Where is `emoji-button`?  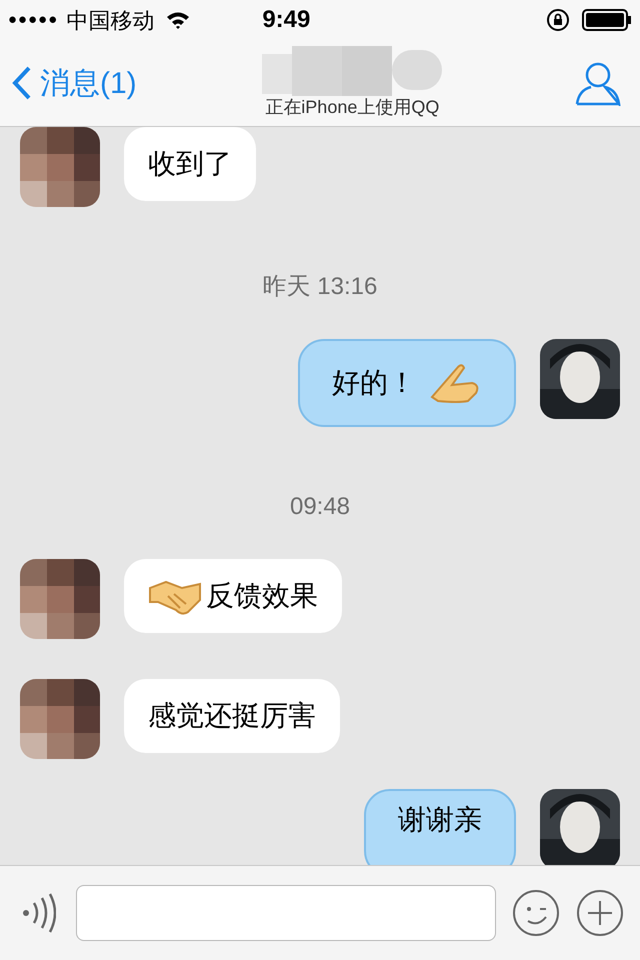
emoji-button is located at coordinates (536, 913).